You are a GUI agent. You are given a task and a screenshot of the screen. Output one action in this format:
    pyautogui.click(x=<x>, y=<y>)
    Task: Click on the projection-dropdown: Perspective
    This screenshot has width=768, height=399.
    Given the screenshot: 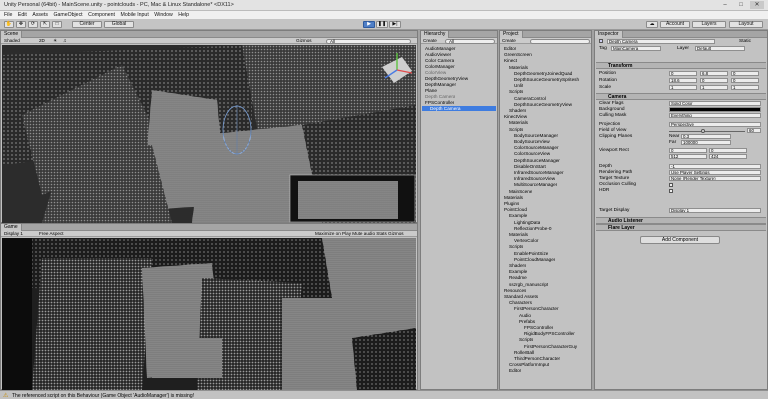 What is the action you would take?
    pyautogui.click(x=715, y=124)
    